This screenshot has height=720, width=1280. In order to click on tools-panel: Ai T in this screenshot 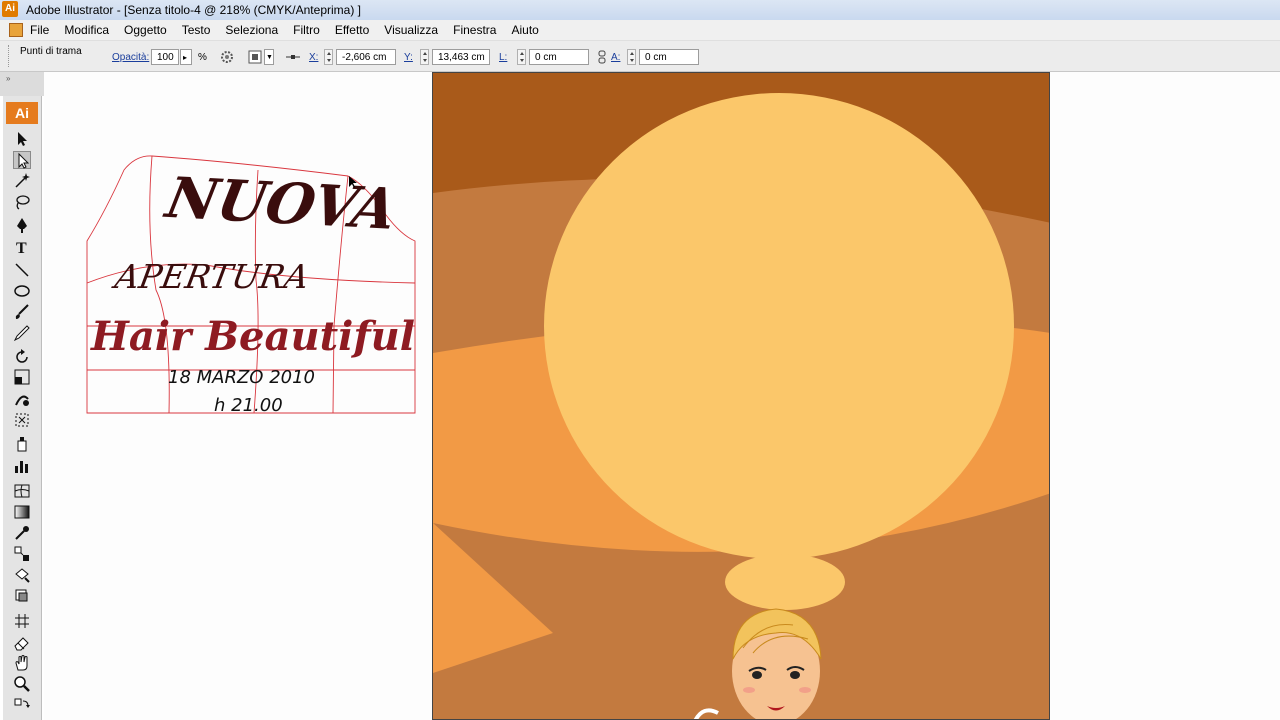, I will do `click(22, 408)`.